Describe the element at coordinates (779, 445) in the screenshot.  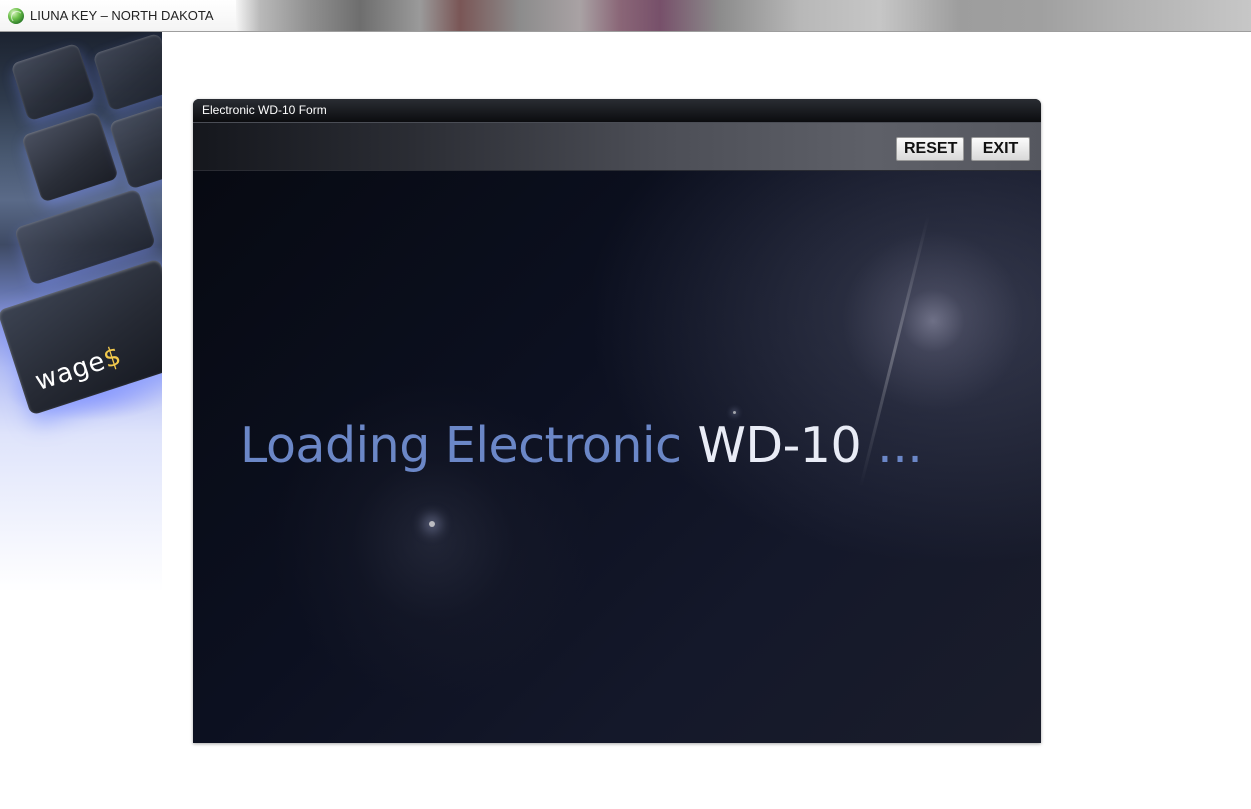
I see `loading-highlight: WD-10` at that location.